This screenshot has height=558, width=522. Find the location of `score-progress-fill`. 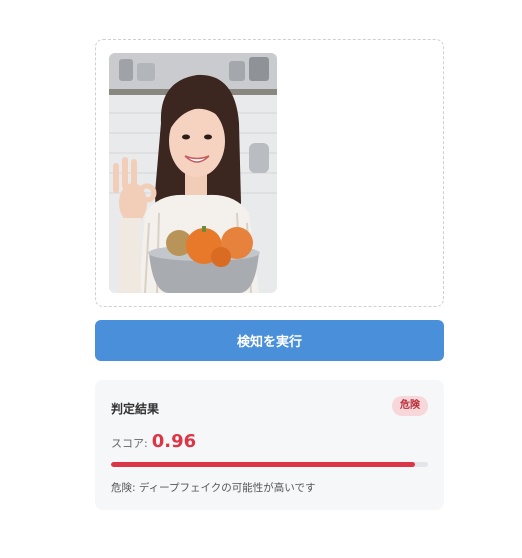

score-progress-fill is located at coordinates (263, 464).